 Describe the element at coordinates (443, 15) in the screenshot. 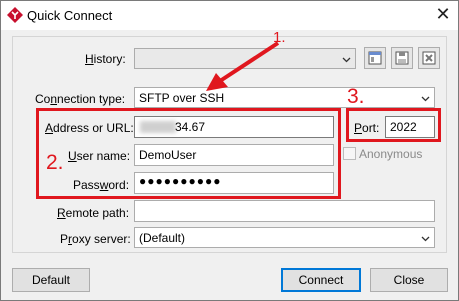

I see `close-window-button: ✕` at that location.